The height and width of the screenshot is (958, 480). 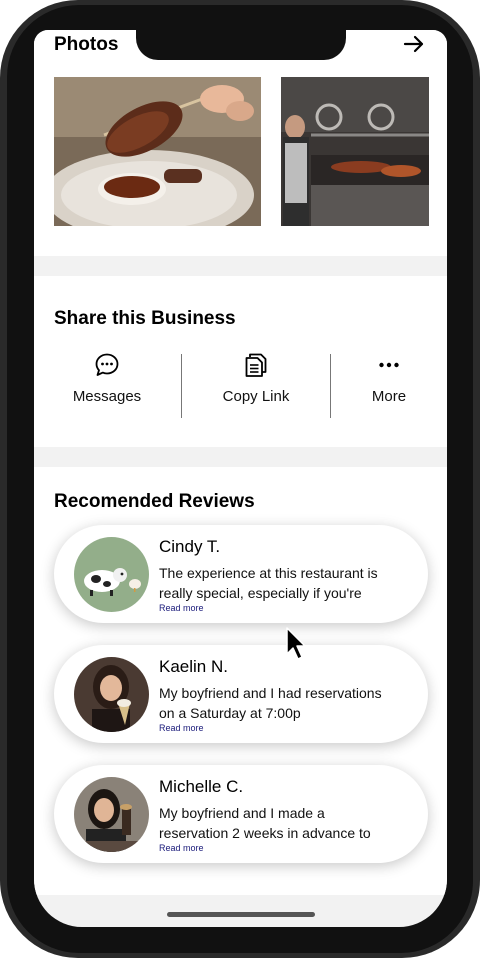 What do you see at coordinates (256, 365) in the screenshot?
I see `document-copy-icon` at bounding box center [256, 365].